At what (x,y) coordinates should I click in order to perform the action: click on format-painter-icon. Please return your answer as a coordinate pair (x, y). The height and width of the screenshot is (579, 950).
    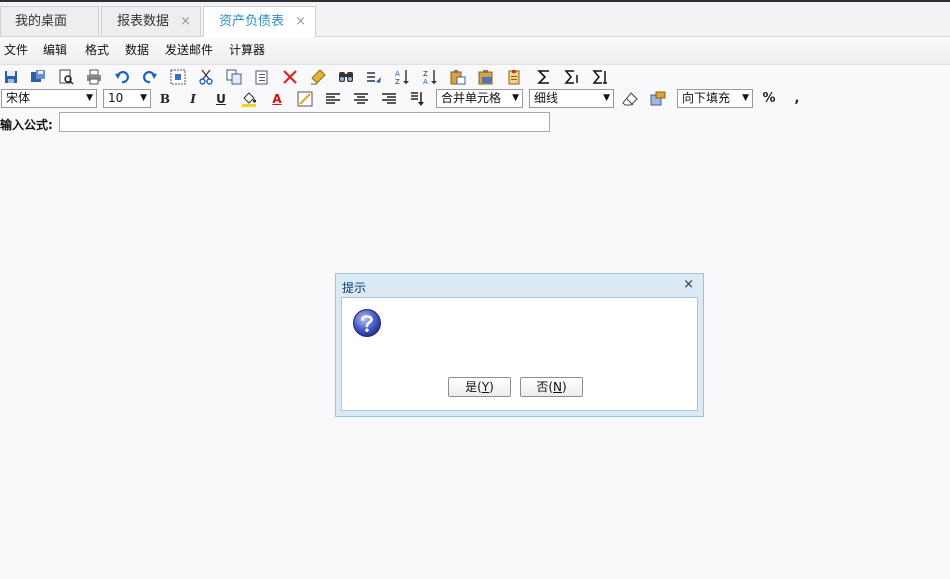
    Looking at the image, I should click on (658, 99).